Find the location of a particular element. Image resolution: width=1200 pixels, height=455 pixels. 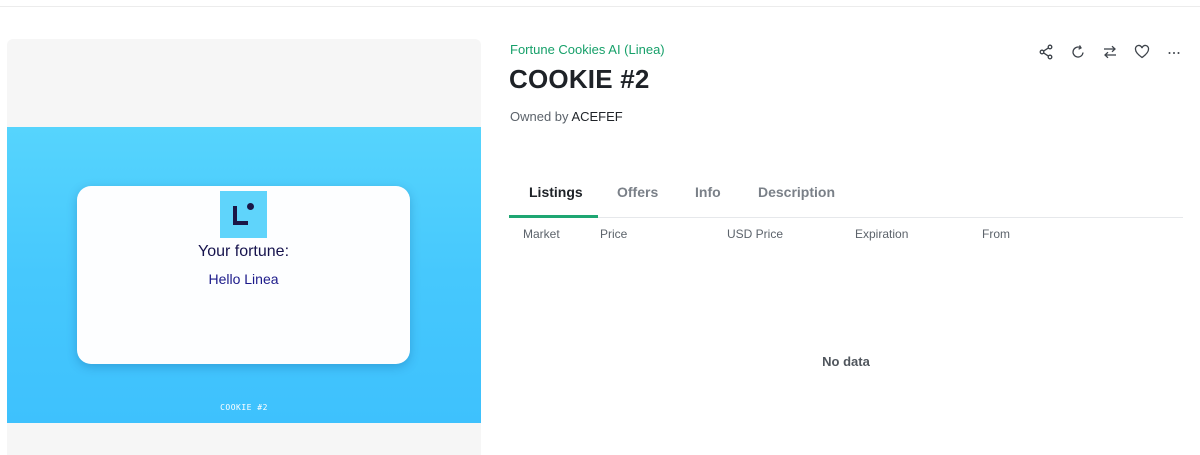

heart-icon is located at coordinates (1142, 51).